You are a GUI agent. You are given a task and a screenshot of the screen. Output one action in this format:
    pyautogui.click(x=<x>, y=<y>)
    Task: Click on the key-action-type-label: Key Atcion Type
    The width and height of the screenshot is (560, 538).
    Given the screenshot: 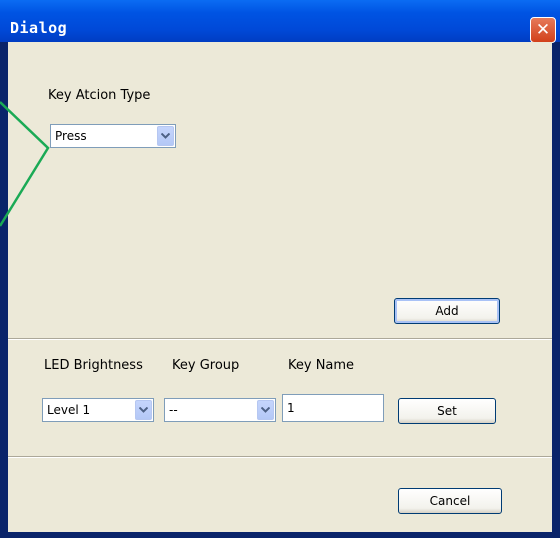 What is the action you would take?
    pyautogui.click(x=99, y=95)
    